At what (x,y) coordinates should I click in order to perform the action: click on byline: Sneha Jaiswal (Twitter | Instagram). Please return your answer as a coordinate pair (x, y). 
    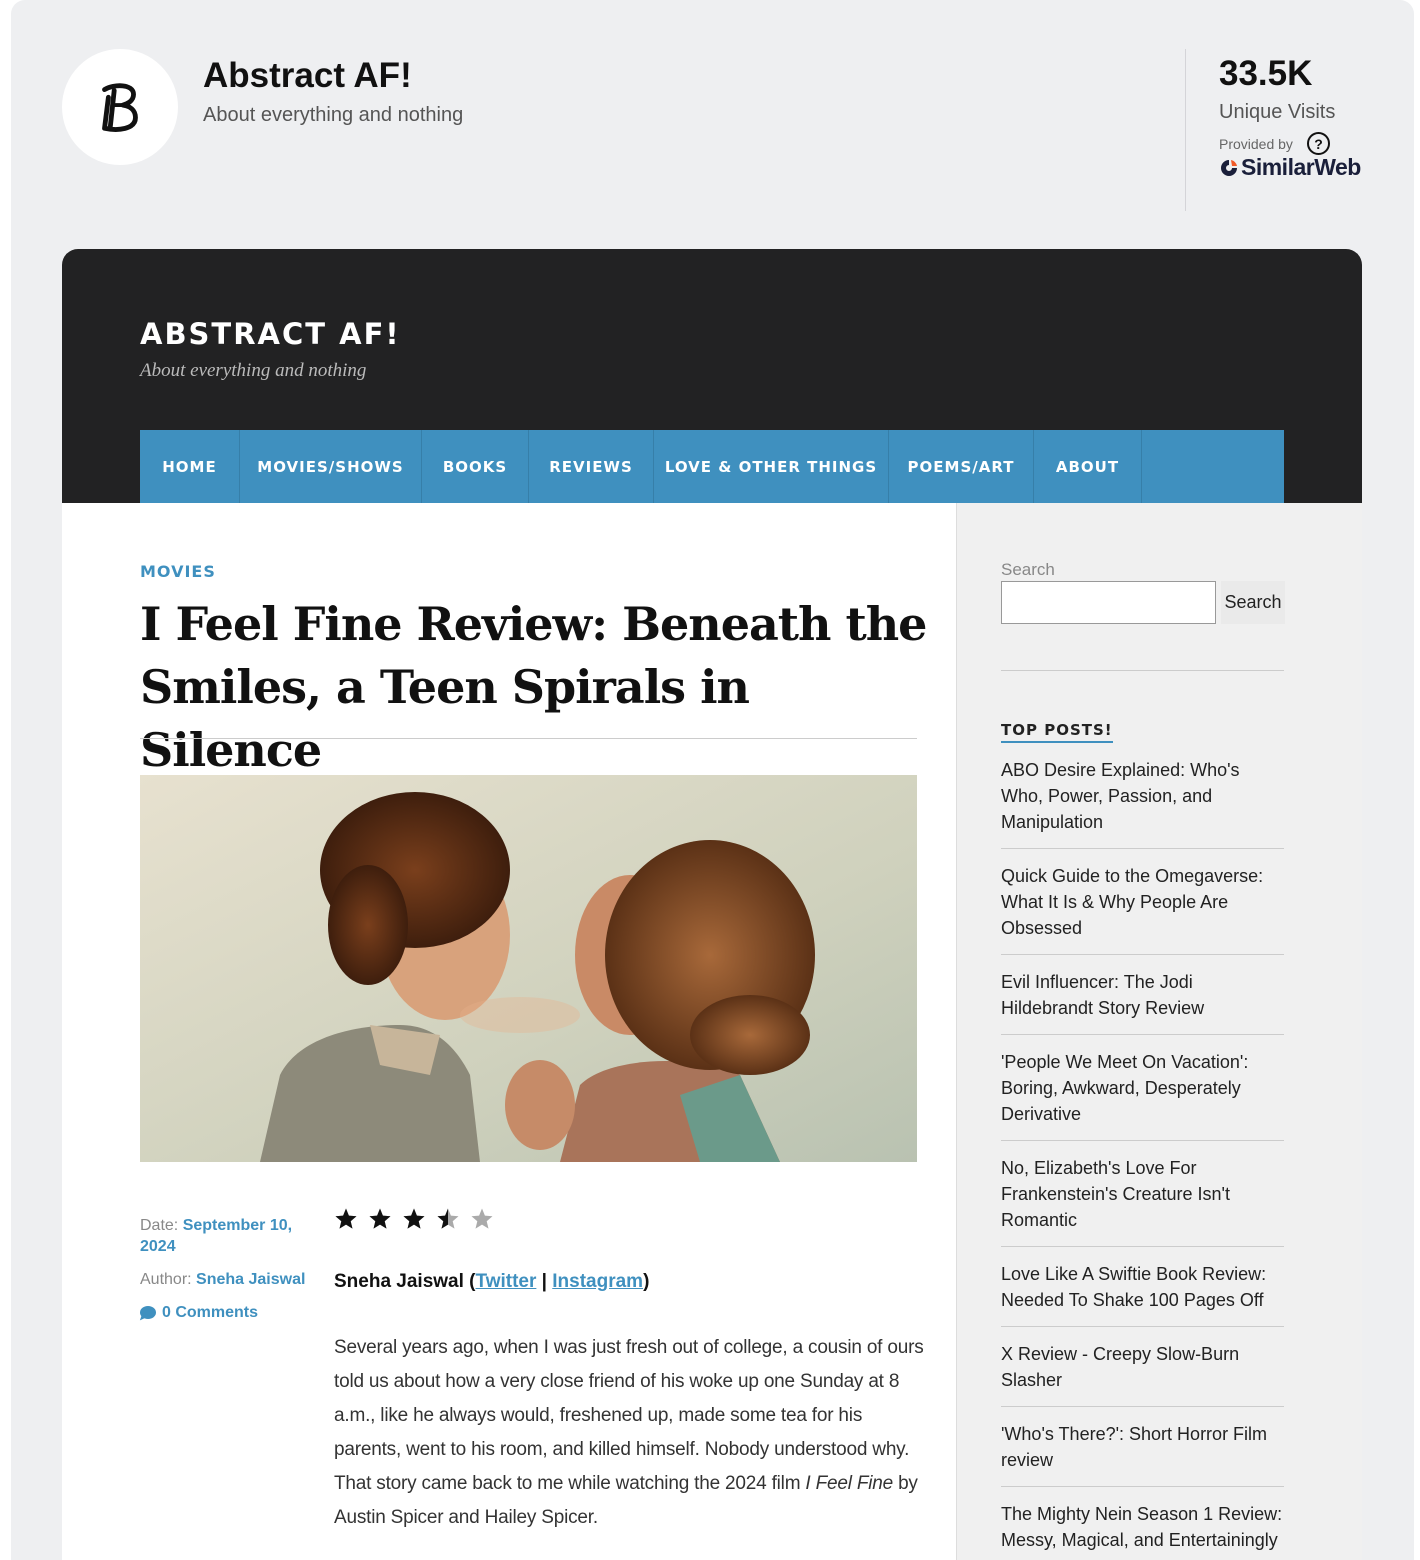
    Looking at the image, I should click on (491, 1282).